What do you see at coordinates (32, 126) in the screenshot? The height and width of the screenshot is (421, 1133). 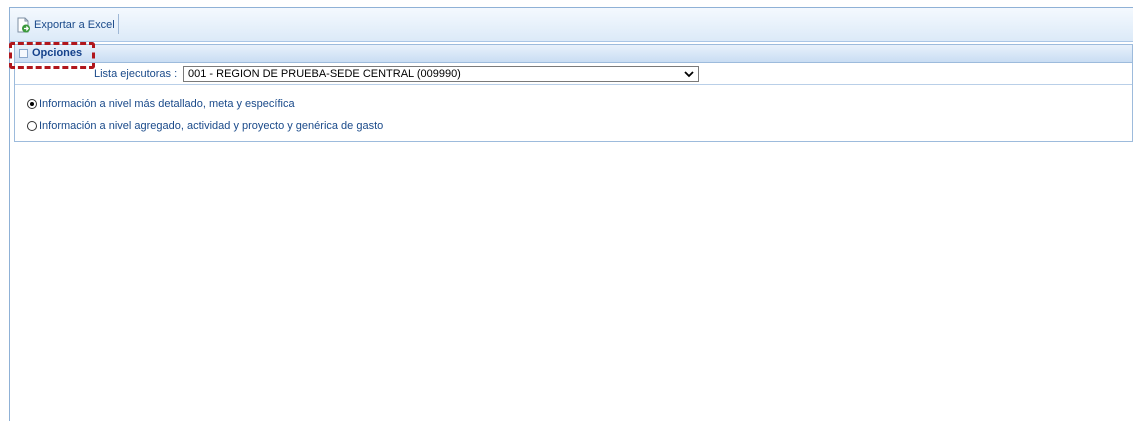 I see `option-aggregated-radio` at bounding box center [32, 126].